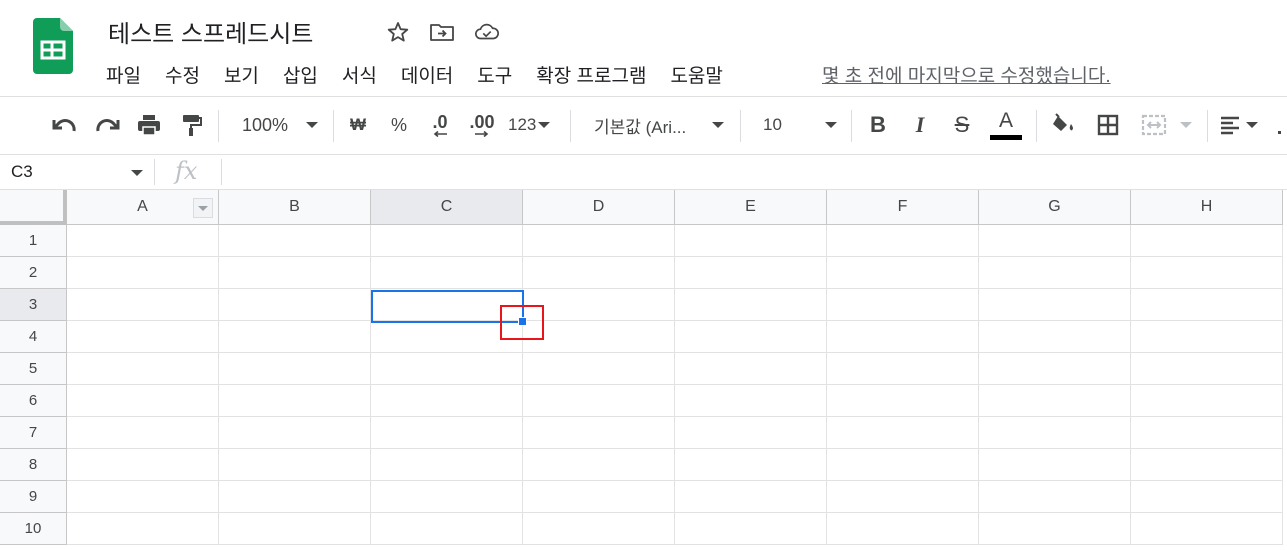 Image resolution: width=1287 pixels, height=550 pixels. I want to click on cell-h5, so click(1207, 369).